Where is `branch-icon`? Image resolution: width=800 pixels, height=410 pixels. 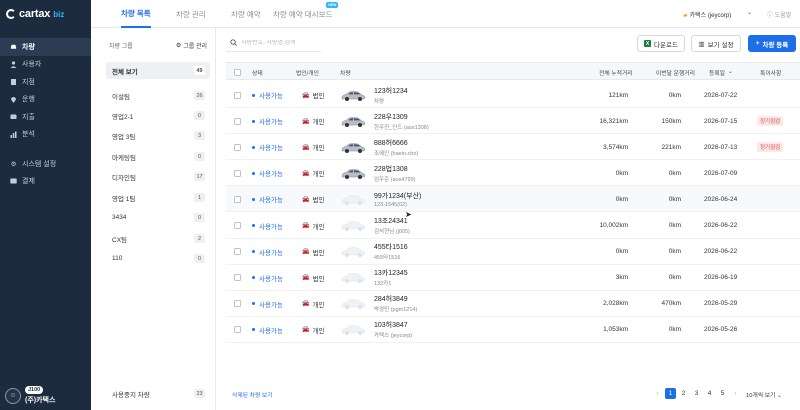
branch-icon is located at coordinates (13, 82).